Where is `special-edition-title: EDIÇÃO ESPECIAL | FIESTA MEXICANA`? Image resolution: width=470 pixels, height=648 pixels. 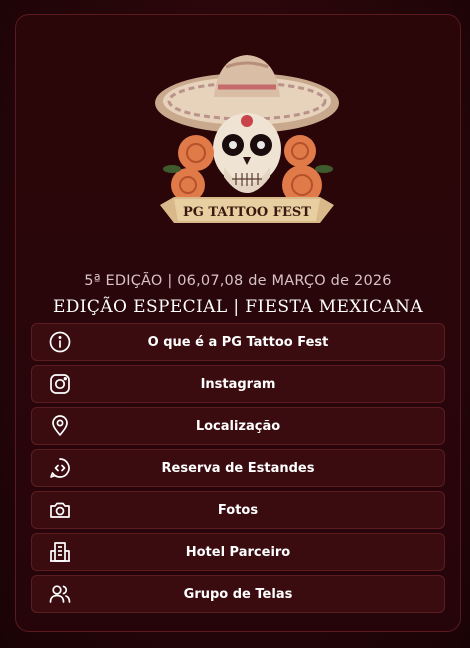 special-edition-title: EDIÇÃO ESPECIAL | FIESTA MEXICANA is located at coordinates (238, 307).